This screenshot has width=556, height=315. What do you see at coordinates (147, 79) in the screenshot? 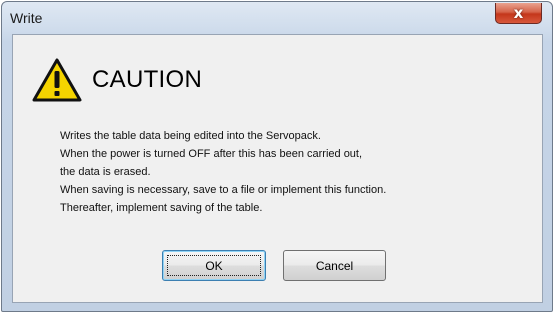
I see `caution-heading: CAUTION` at bounding box center [147, 79].